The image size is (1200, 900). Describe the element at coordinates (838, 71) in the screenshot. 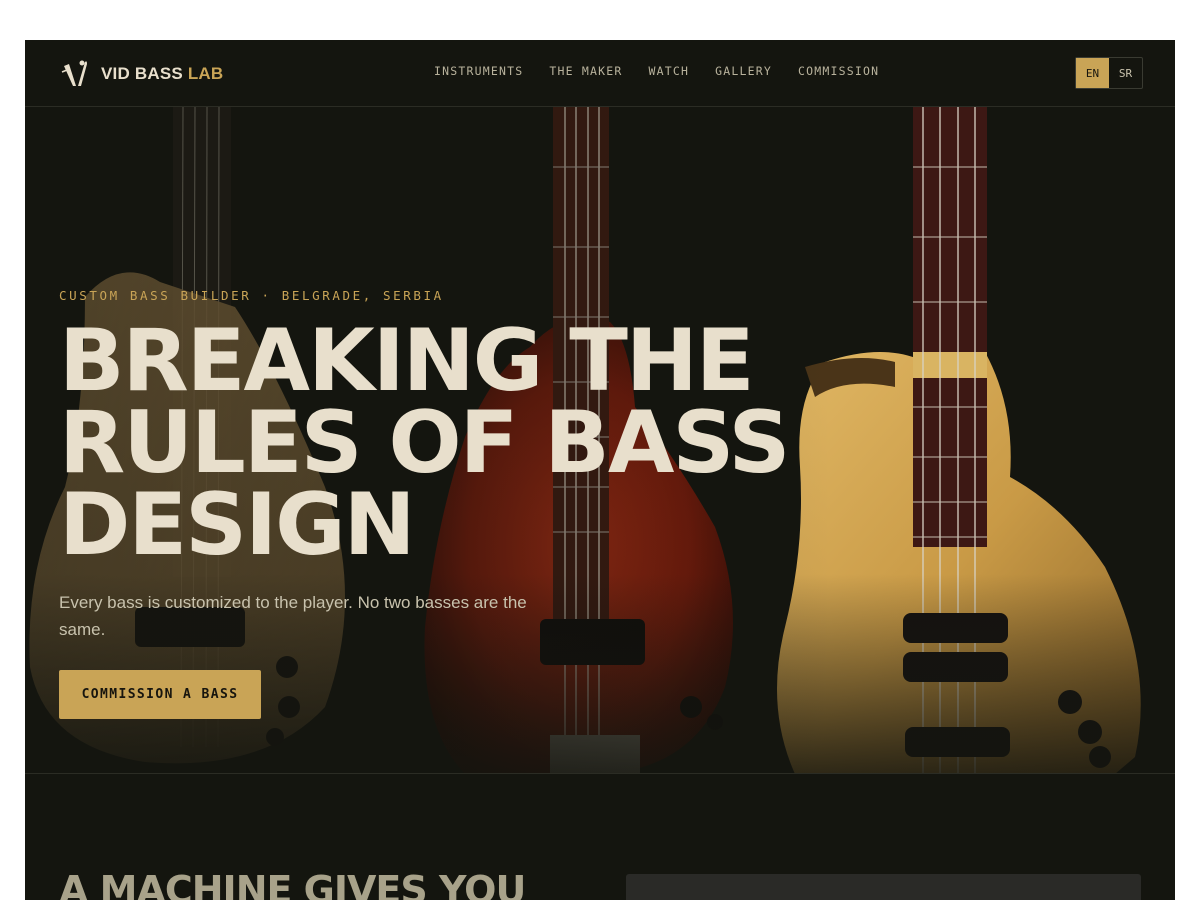

I see `nav-link-commission: COMMISSION` at that location.